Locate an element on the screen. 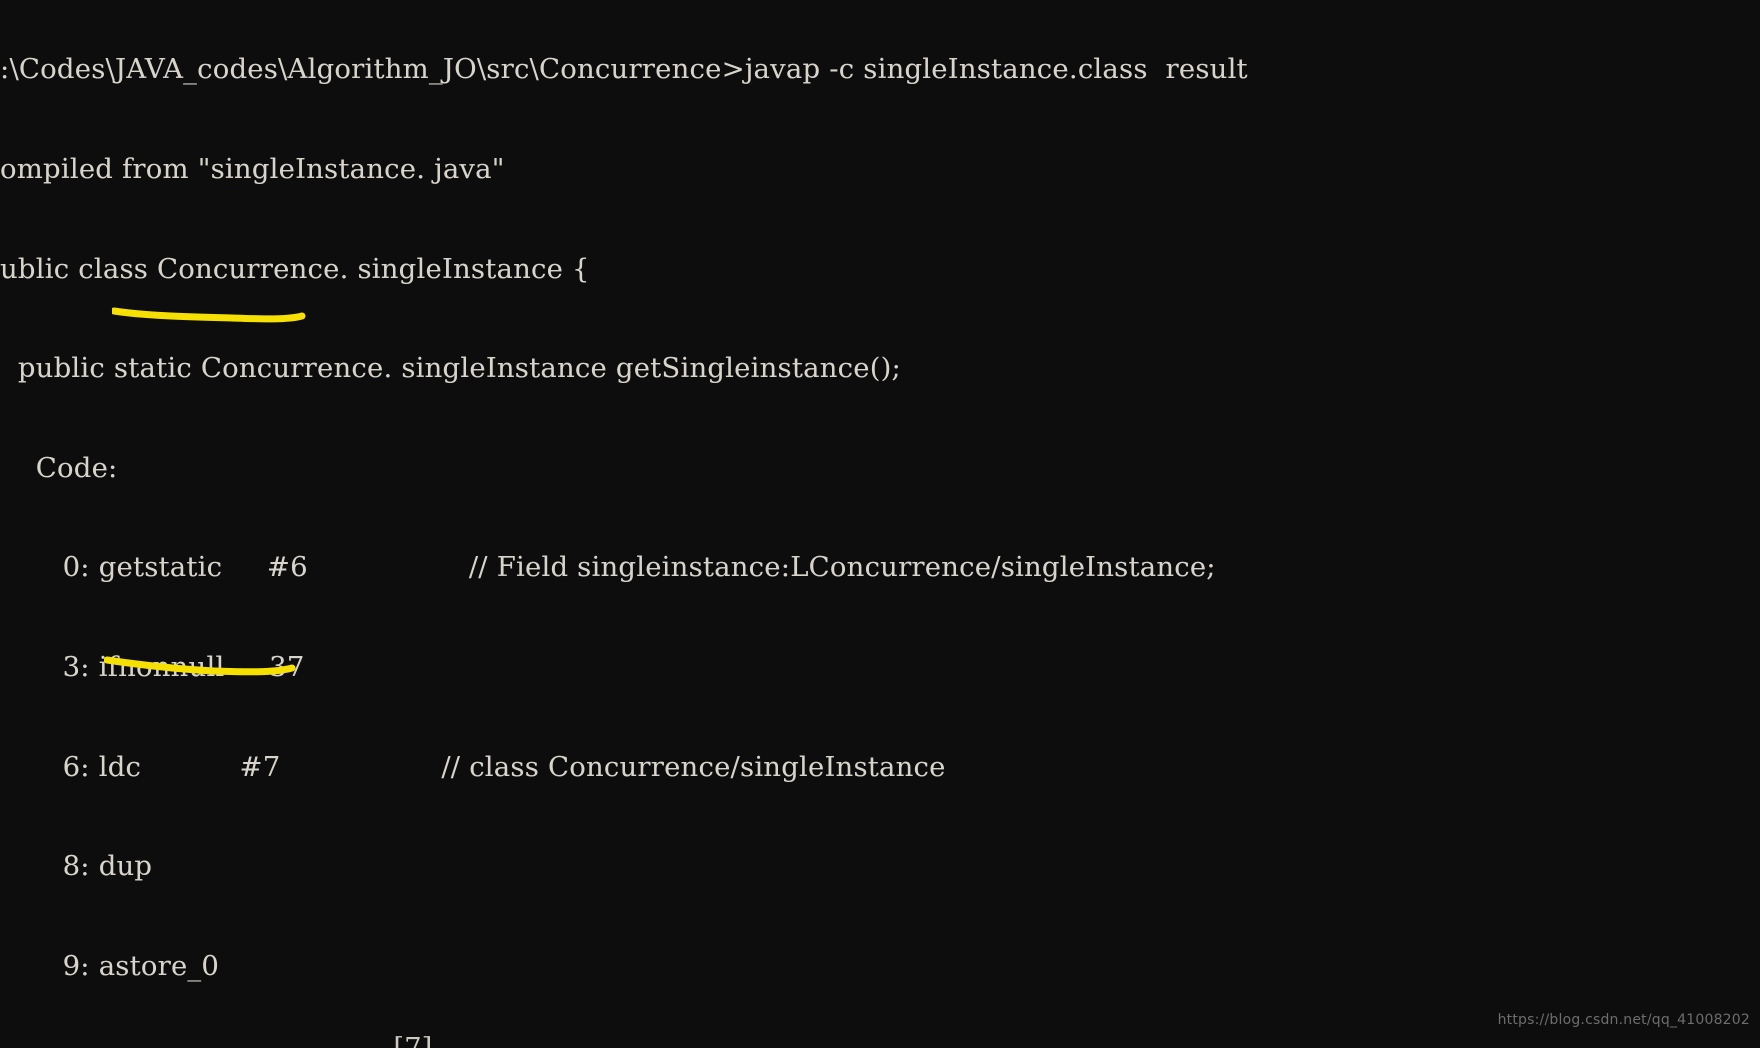 Image resolution: width=1760 pixels, height=1048 pixels. terminal-line: ompiled from "singleInstance. java" is located at coordinates (252, 169).